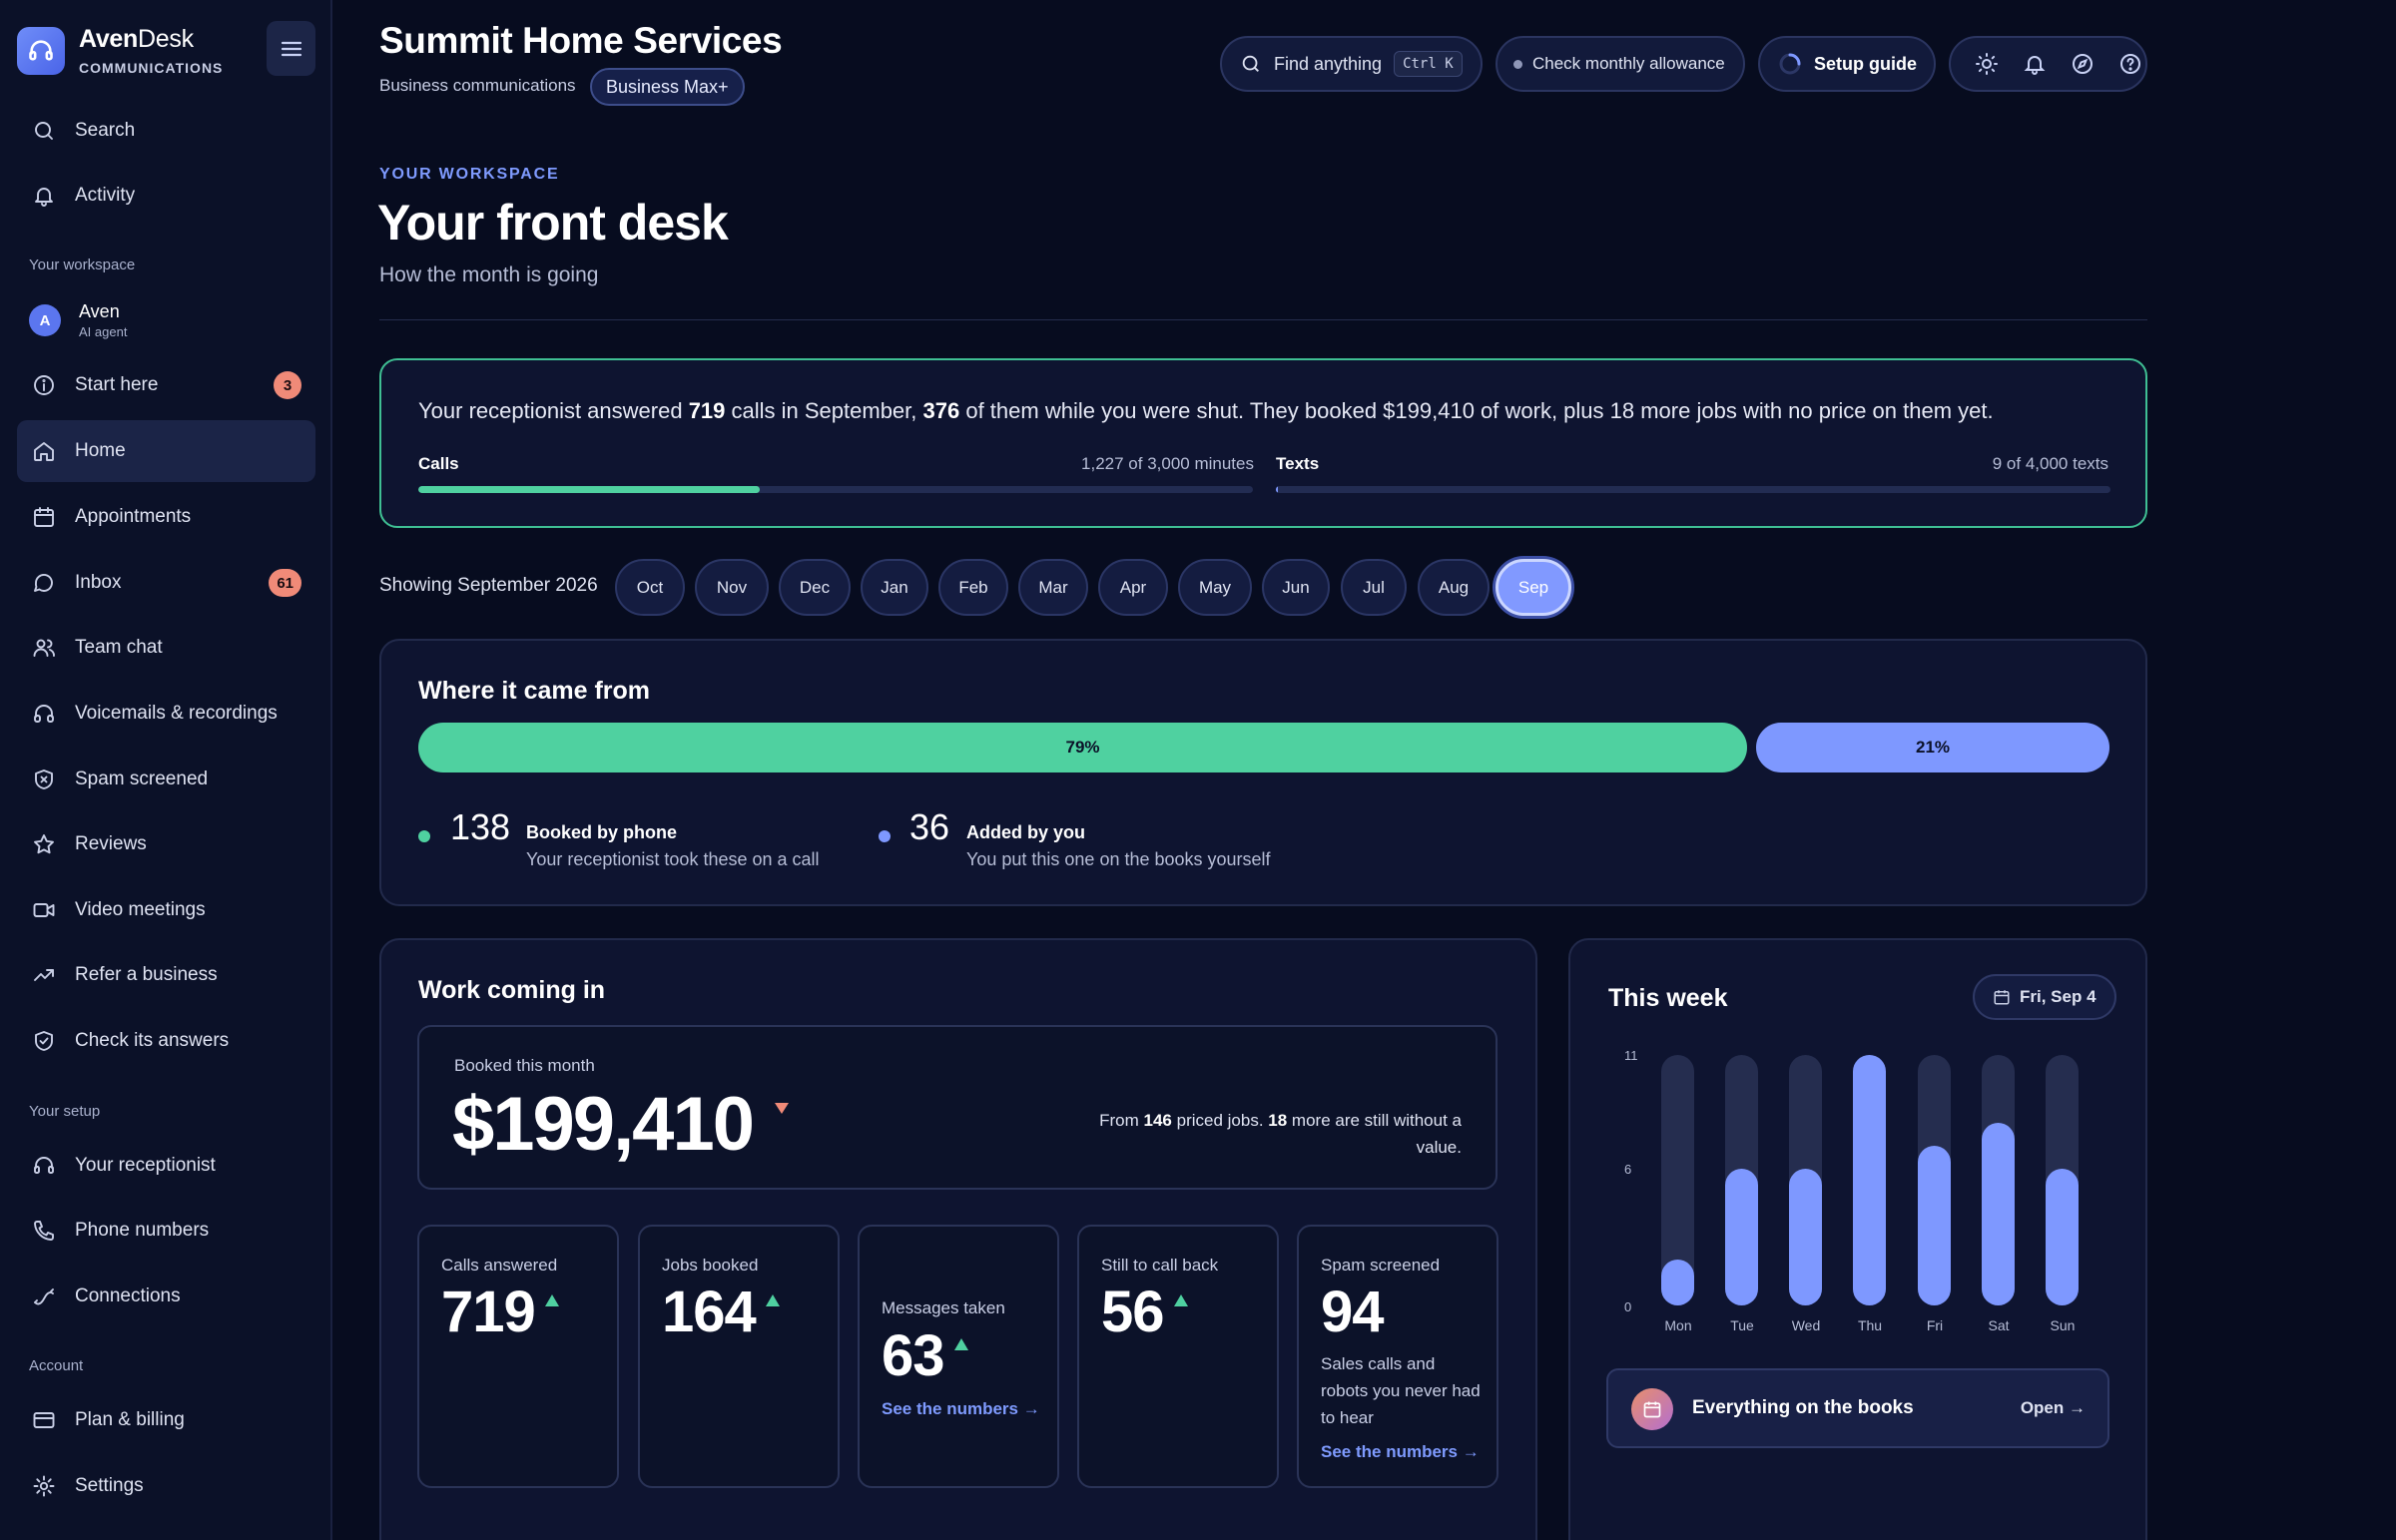  What do you see at coordinates (166, 1296) in the screenshot?
I see `sidebar-item-connections: Connections` at bounding box center [166, 1296].